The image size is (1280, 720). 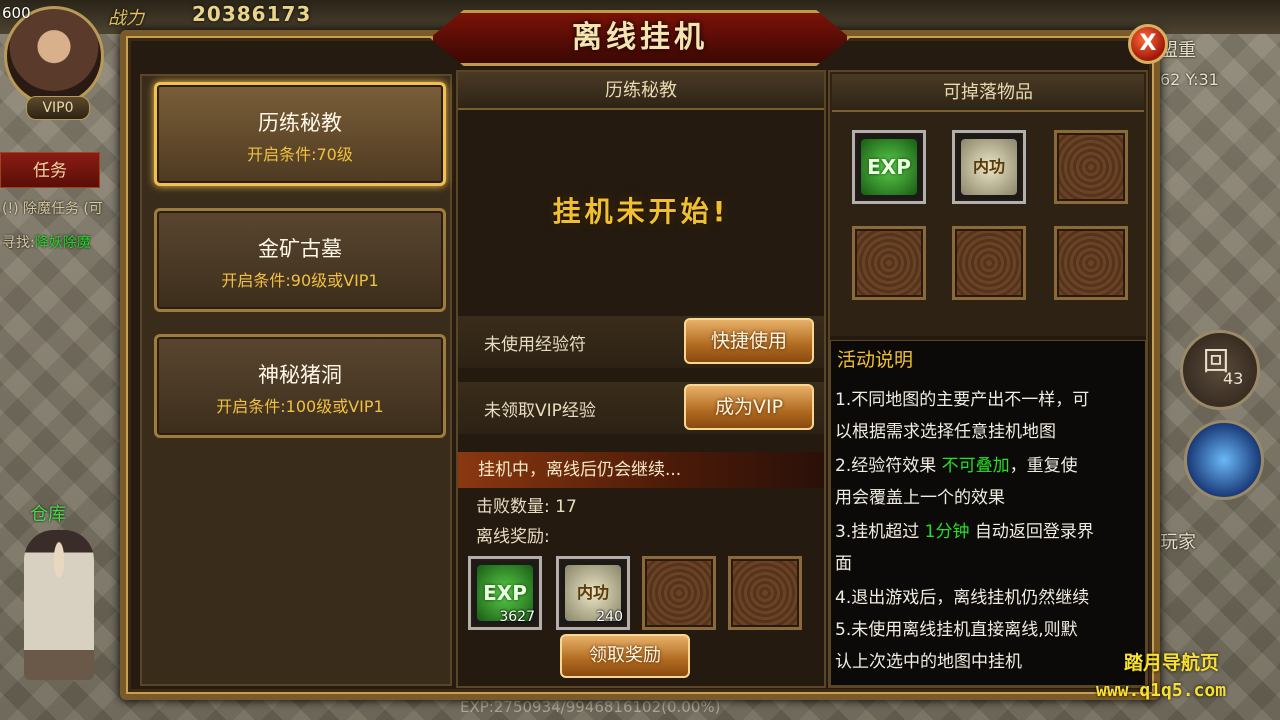 I want to click on exp-readout: EXP:2750934/9946816102(0.00%), so click(x=590, y=707).